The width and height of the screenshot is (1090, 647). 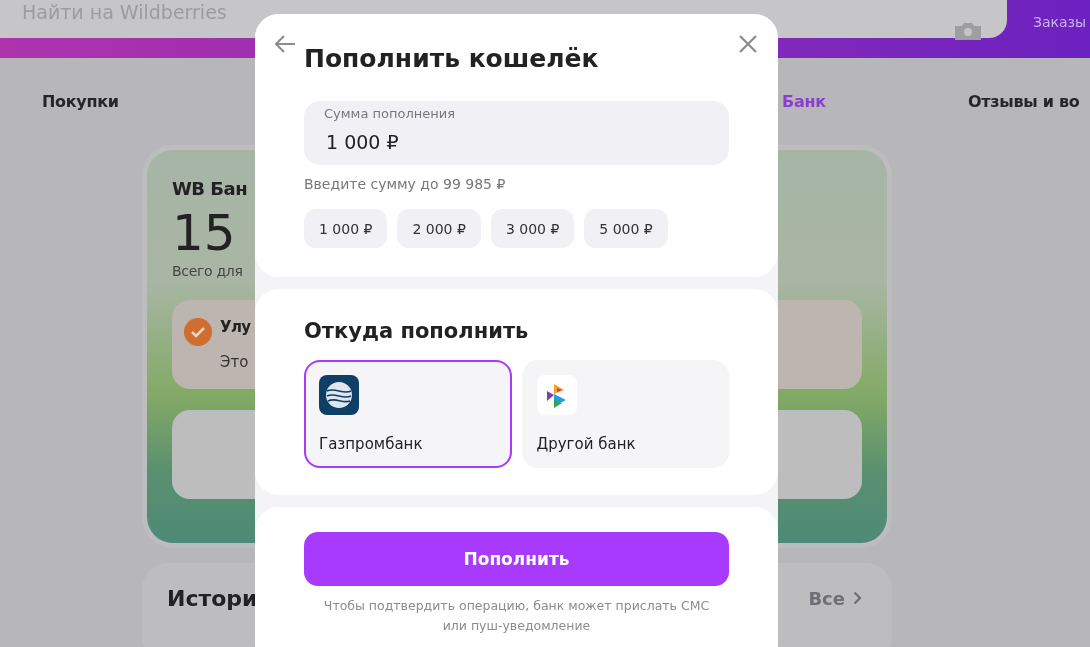 What do you see at coordinates (207, 271) in the screenshot?
I see `balance-caption: Всего для` at bounding box center [207, 271].